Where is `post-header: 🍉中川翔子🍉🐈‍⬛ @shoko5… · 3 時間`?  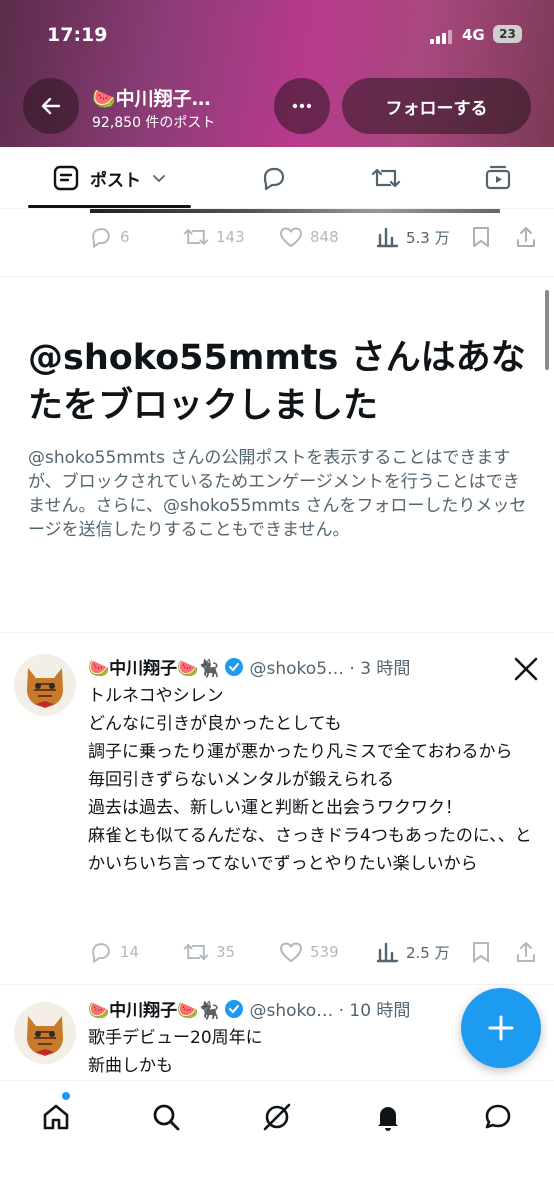
post-header: 🍉中川翔子🍉🐈‍⬛ @shoko5… · 3 時間 is located at coordinates (249, 666).